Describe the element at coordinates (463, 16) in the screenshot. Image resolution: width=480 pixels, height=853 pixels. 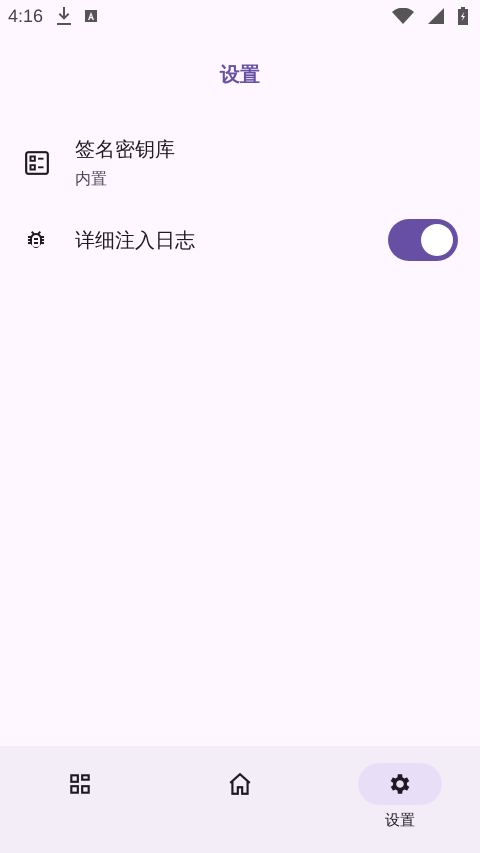
I see `battery-icon` at that location.